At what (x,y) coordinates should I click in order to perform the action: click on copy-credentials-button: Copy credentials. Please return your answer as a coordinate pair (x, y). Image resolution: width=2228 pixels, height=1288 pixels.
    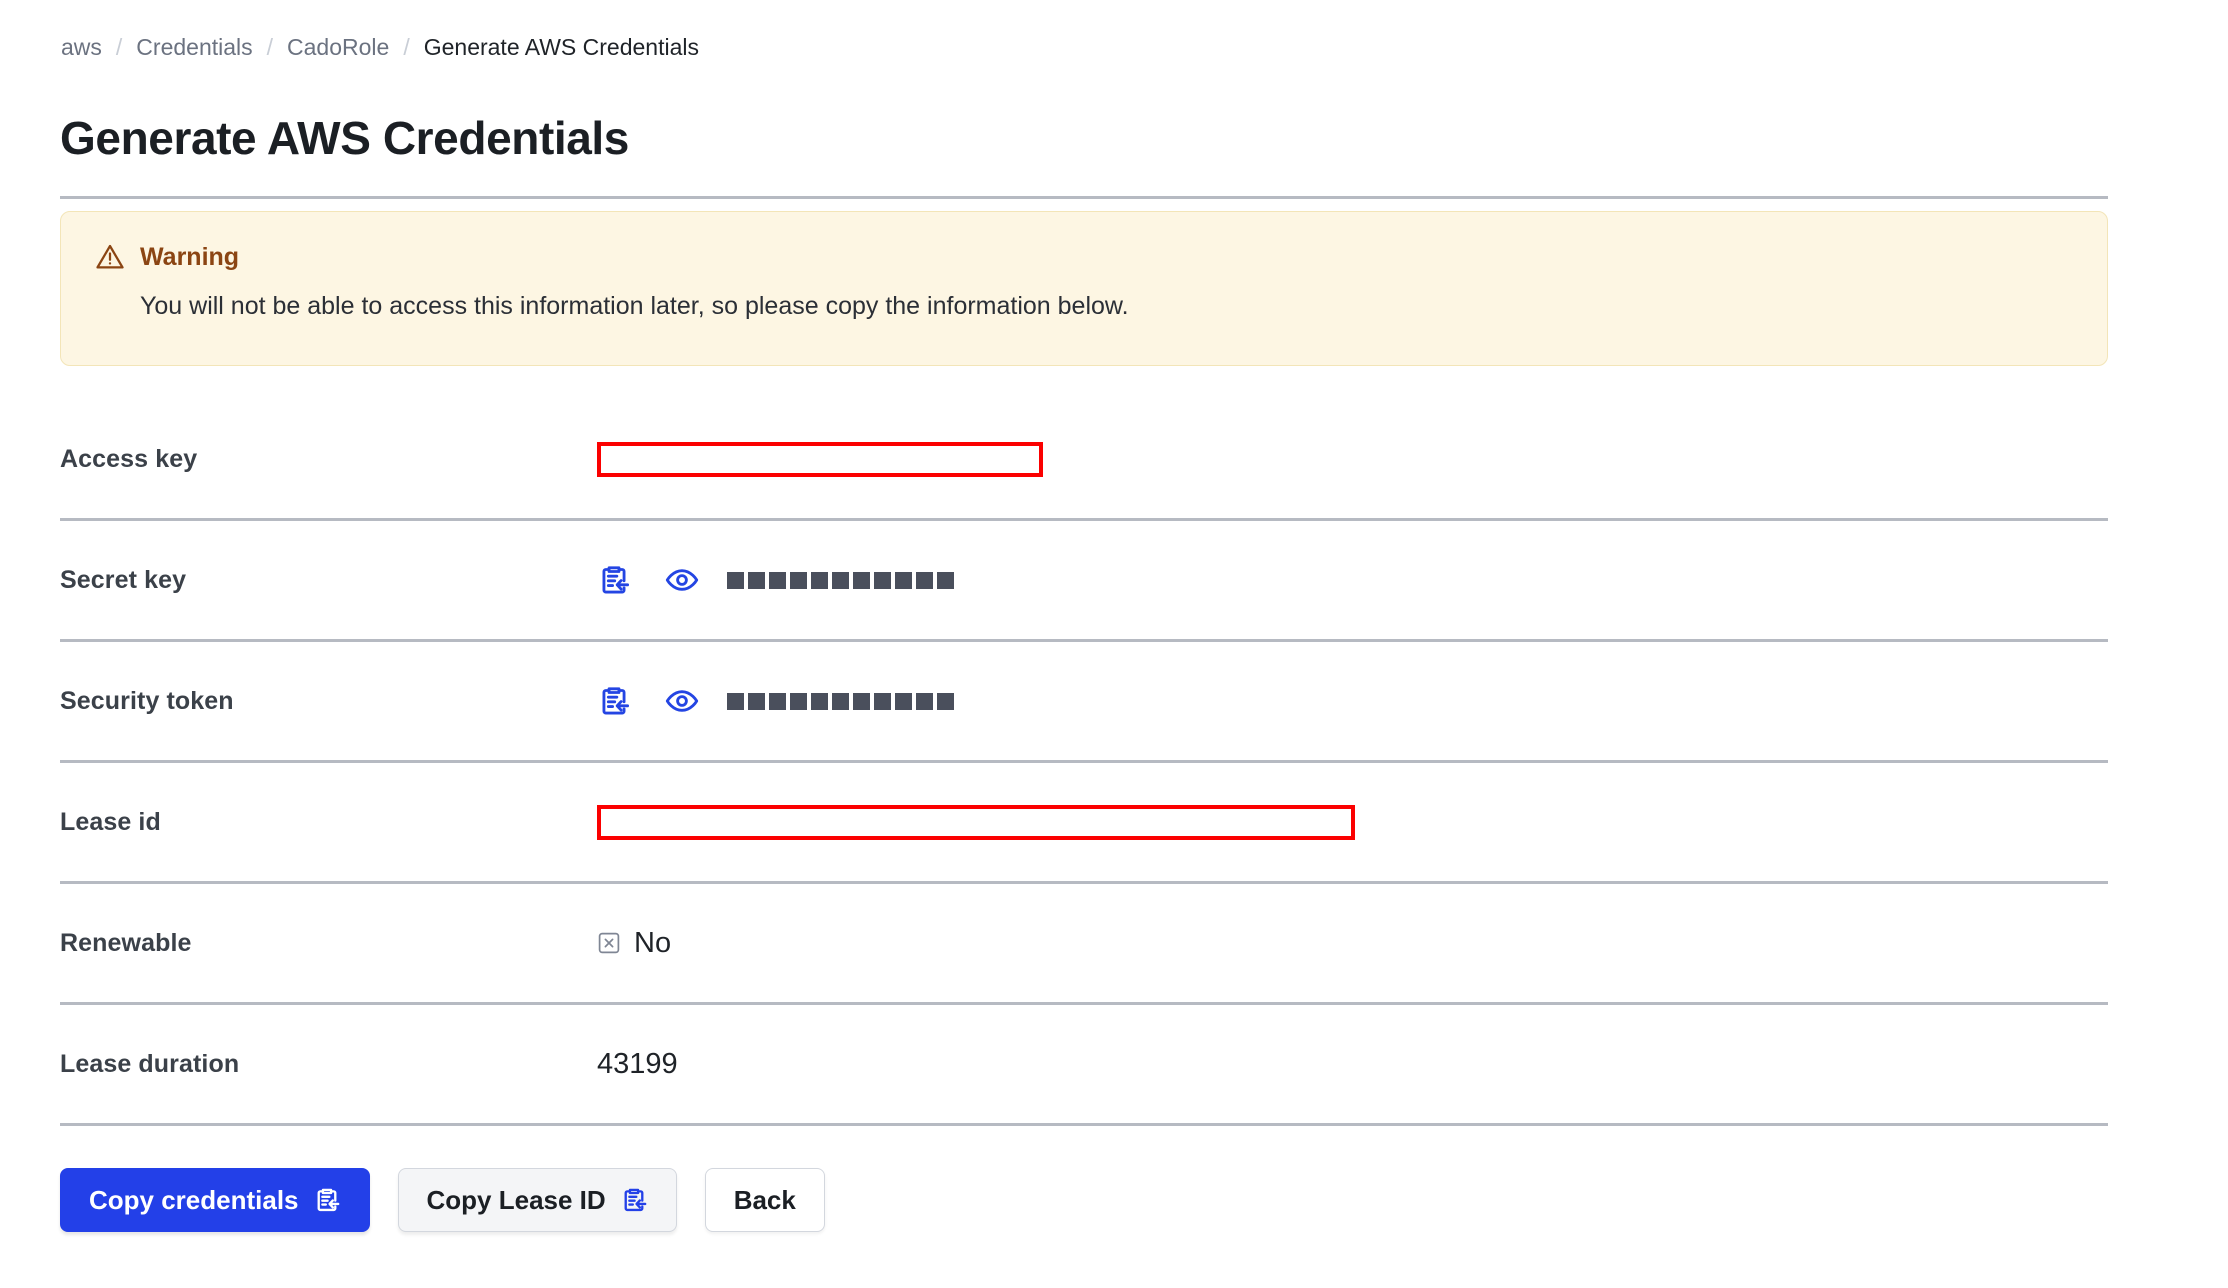
    Looking at the image, I should click on (215, 1200).